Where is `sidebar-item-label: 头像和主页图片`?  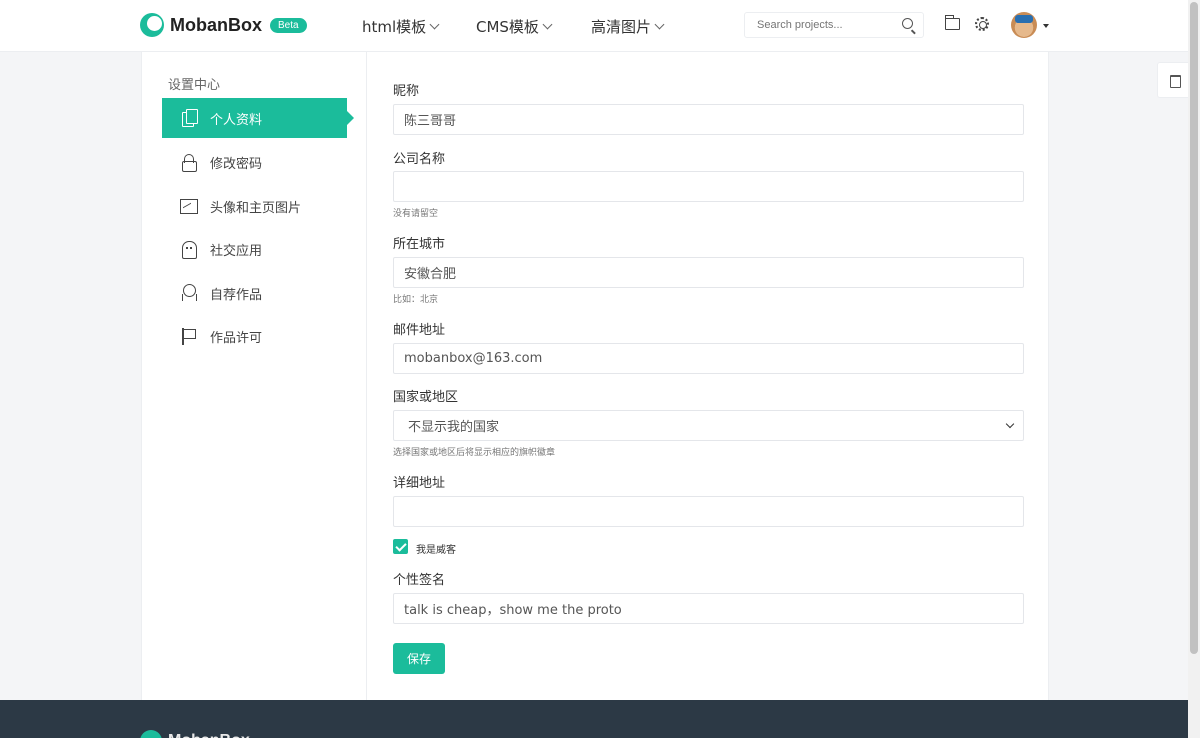
sidebar-item-label: 头像和主页图片 is located at coordinates (256, 208).